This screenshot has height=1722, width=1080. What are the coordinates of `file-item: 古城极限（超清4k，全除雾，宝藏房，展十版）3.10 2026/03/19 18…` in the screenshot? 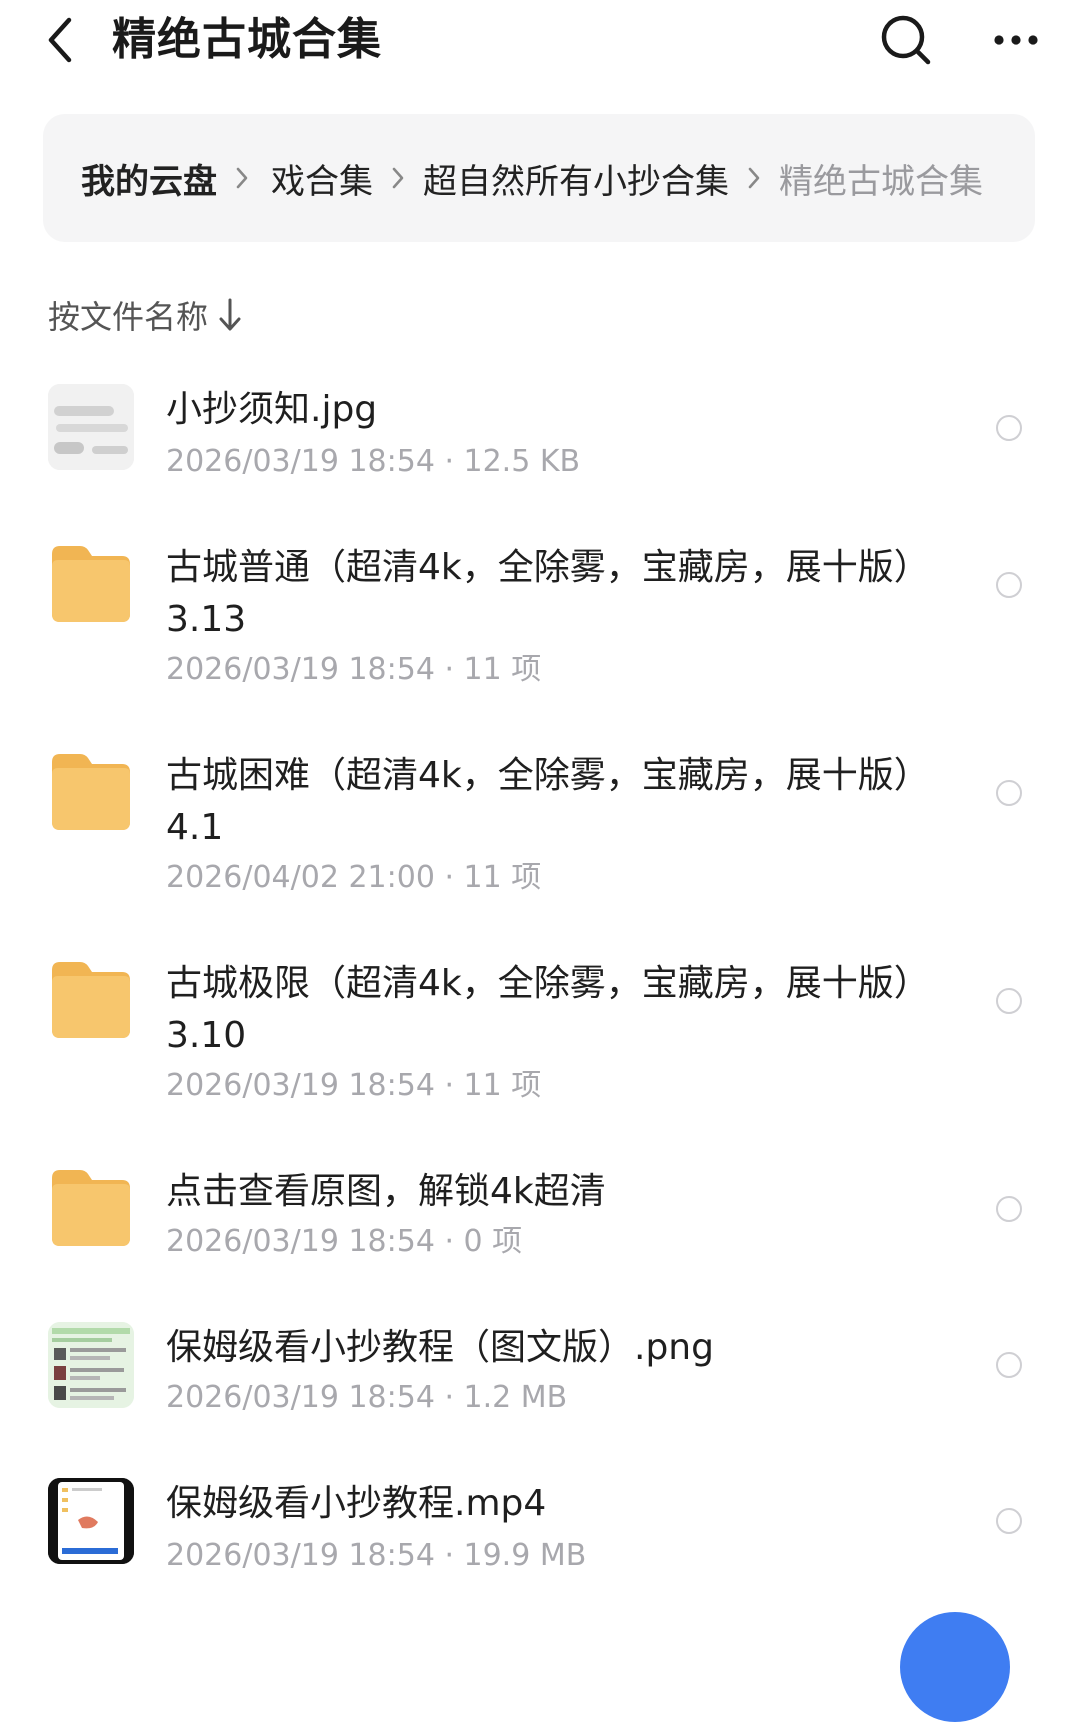 It's located at (540, 1036).